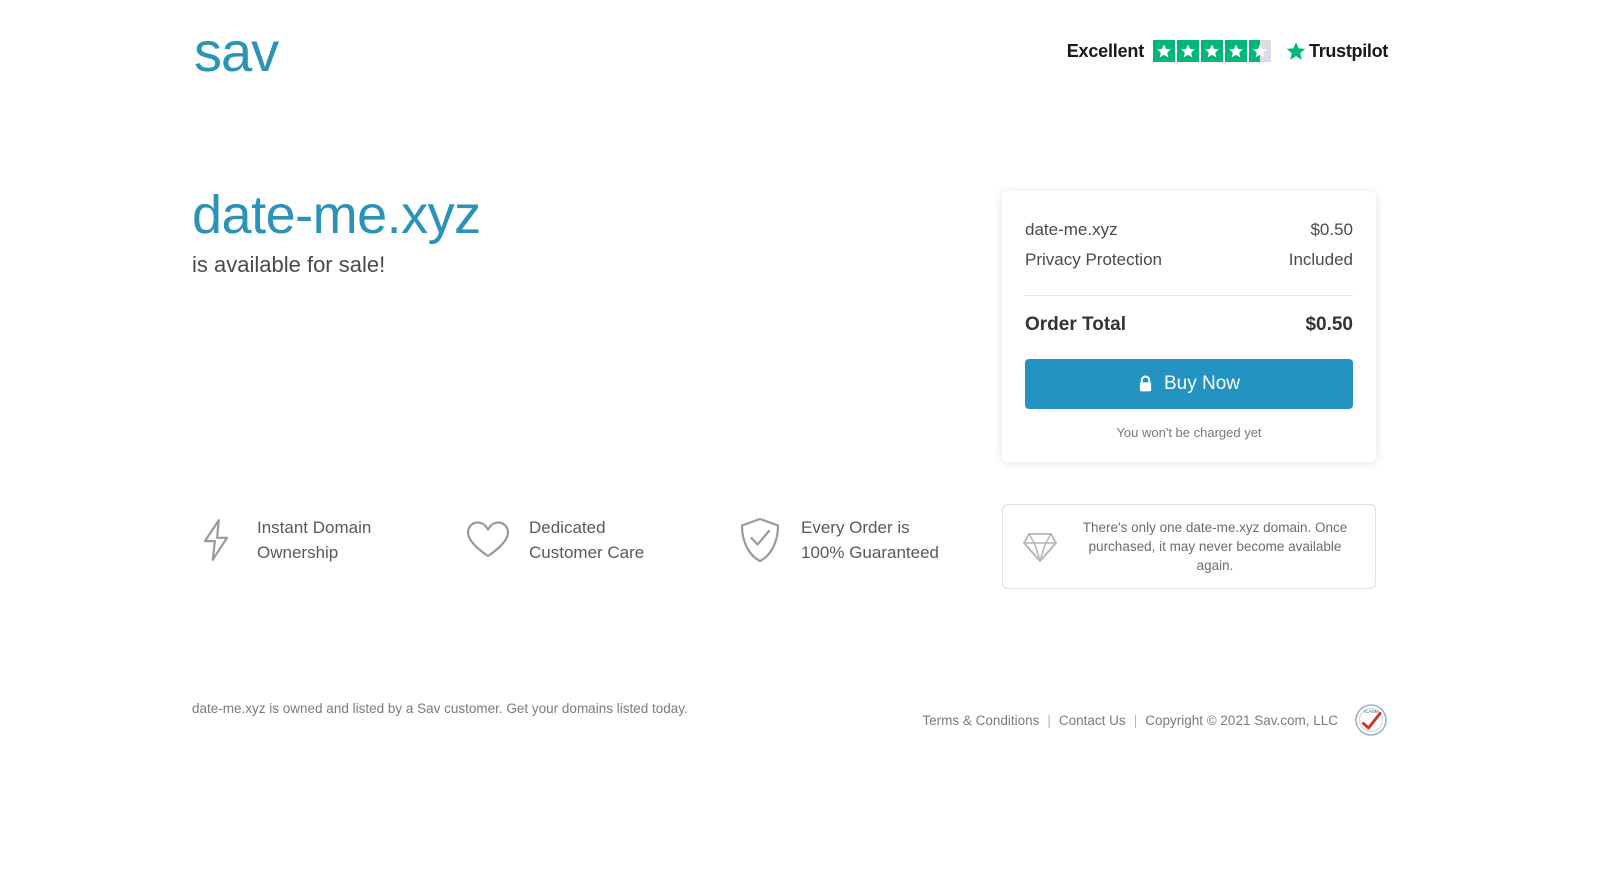 The height and width of the screenshot is (895, 1600). I want to click on footer-copyright: Copyright © 2021 Sav.com, LLC, so click(1241, 720).